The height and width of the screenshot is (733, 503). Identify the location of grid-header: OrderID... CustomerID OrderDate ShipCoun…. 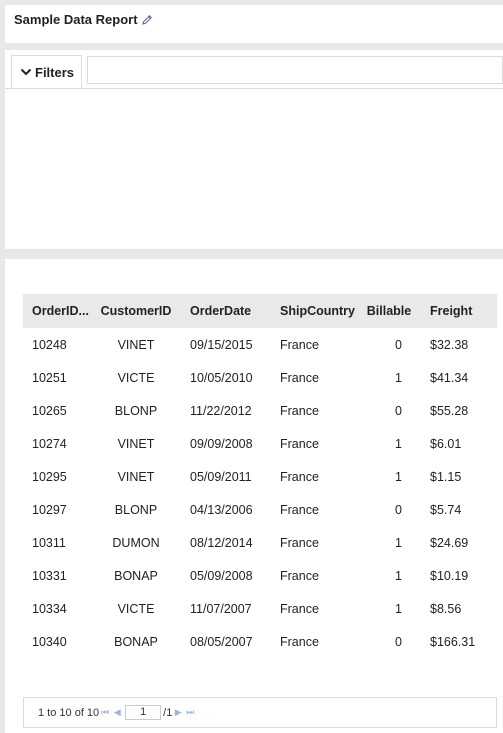
(260, 311).